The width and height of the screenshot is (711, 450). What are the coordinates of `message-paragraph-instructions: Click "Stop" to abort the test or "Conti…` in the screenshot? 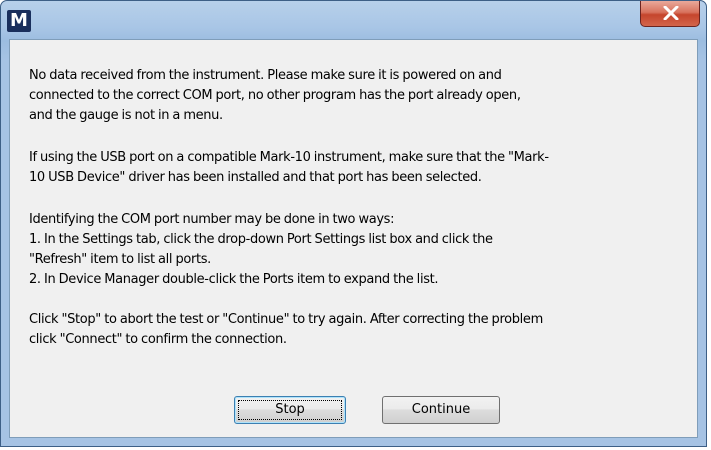 It's located at (359, 330).